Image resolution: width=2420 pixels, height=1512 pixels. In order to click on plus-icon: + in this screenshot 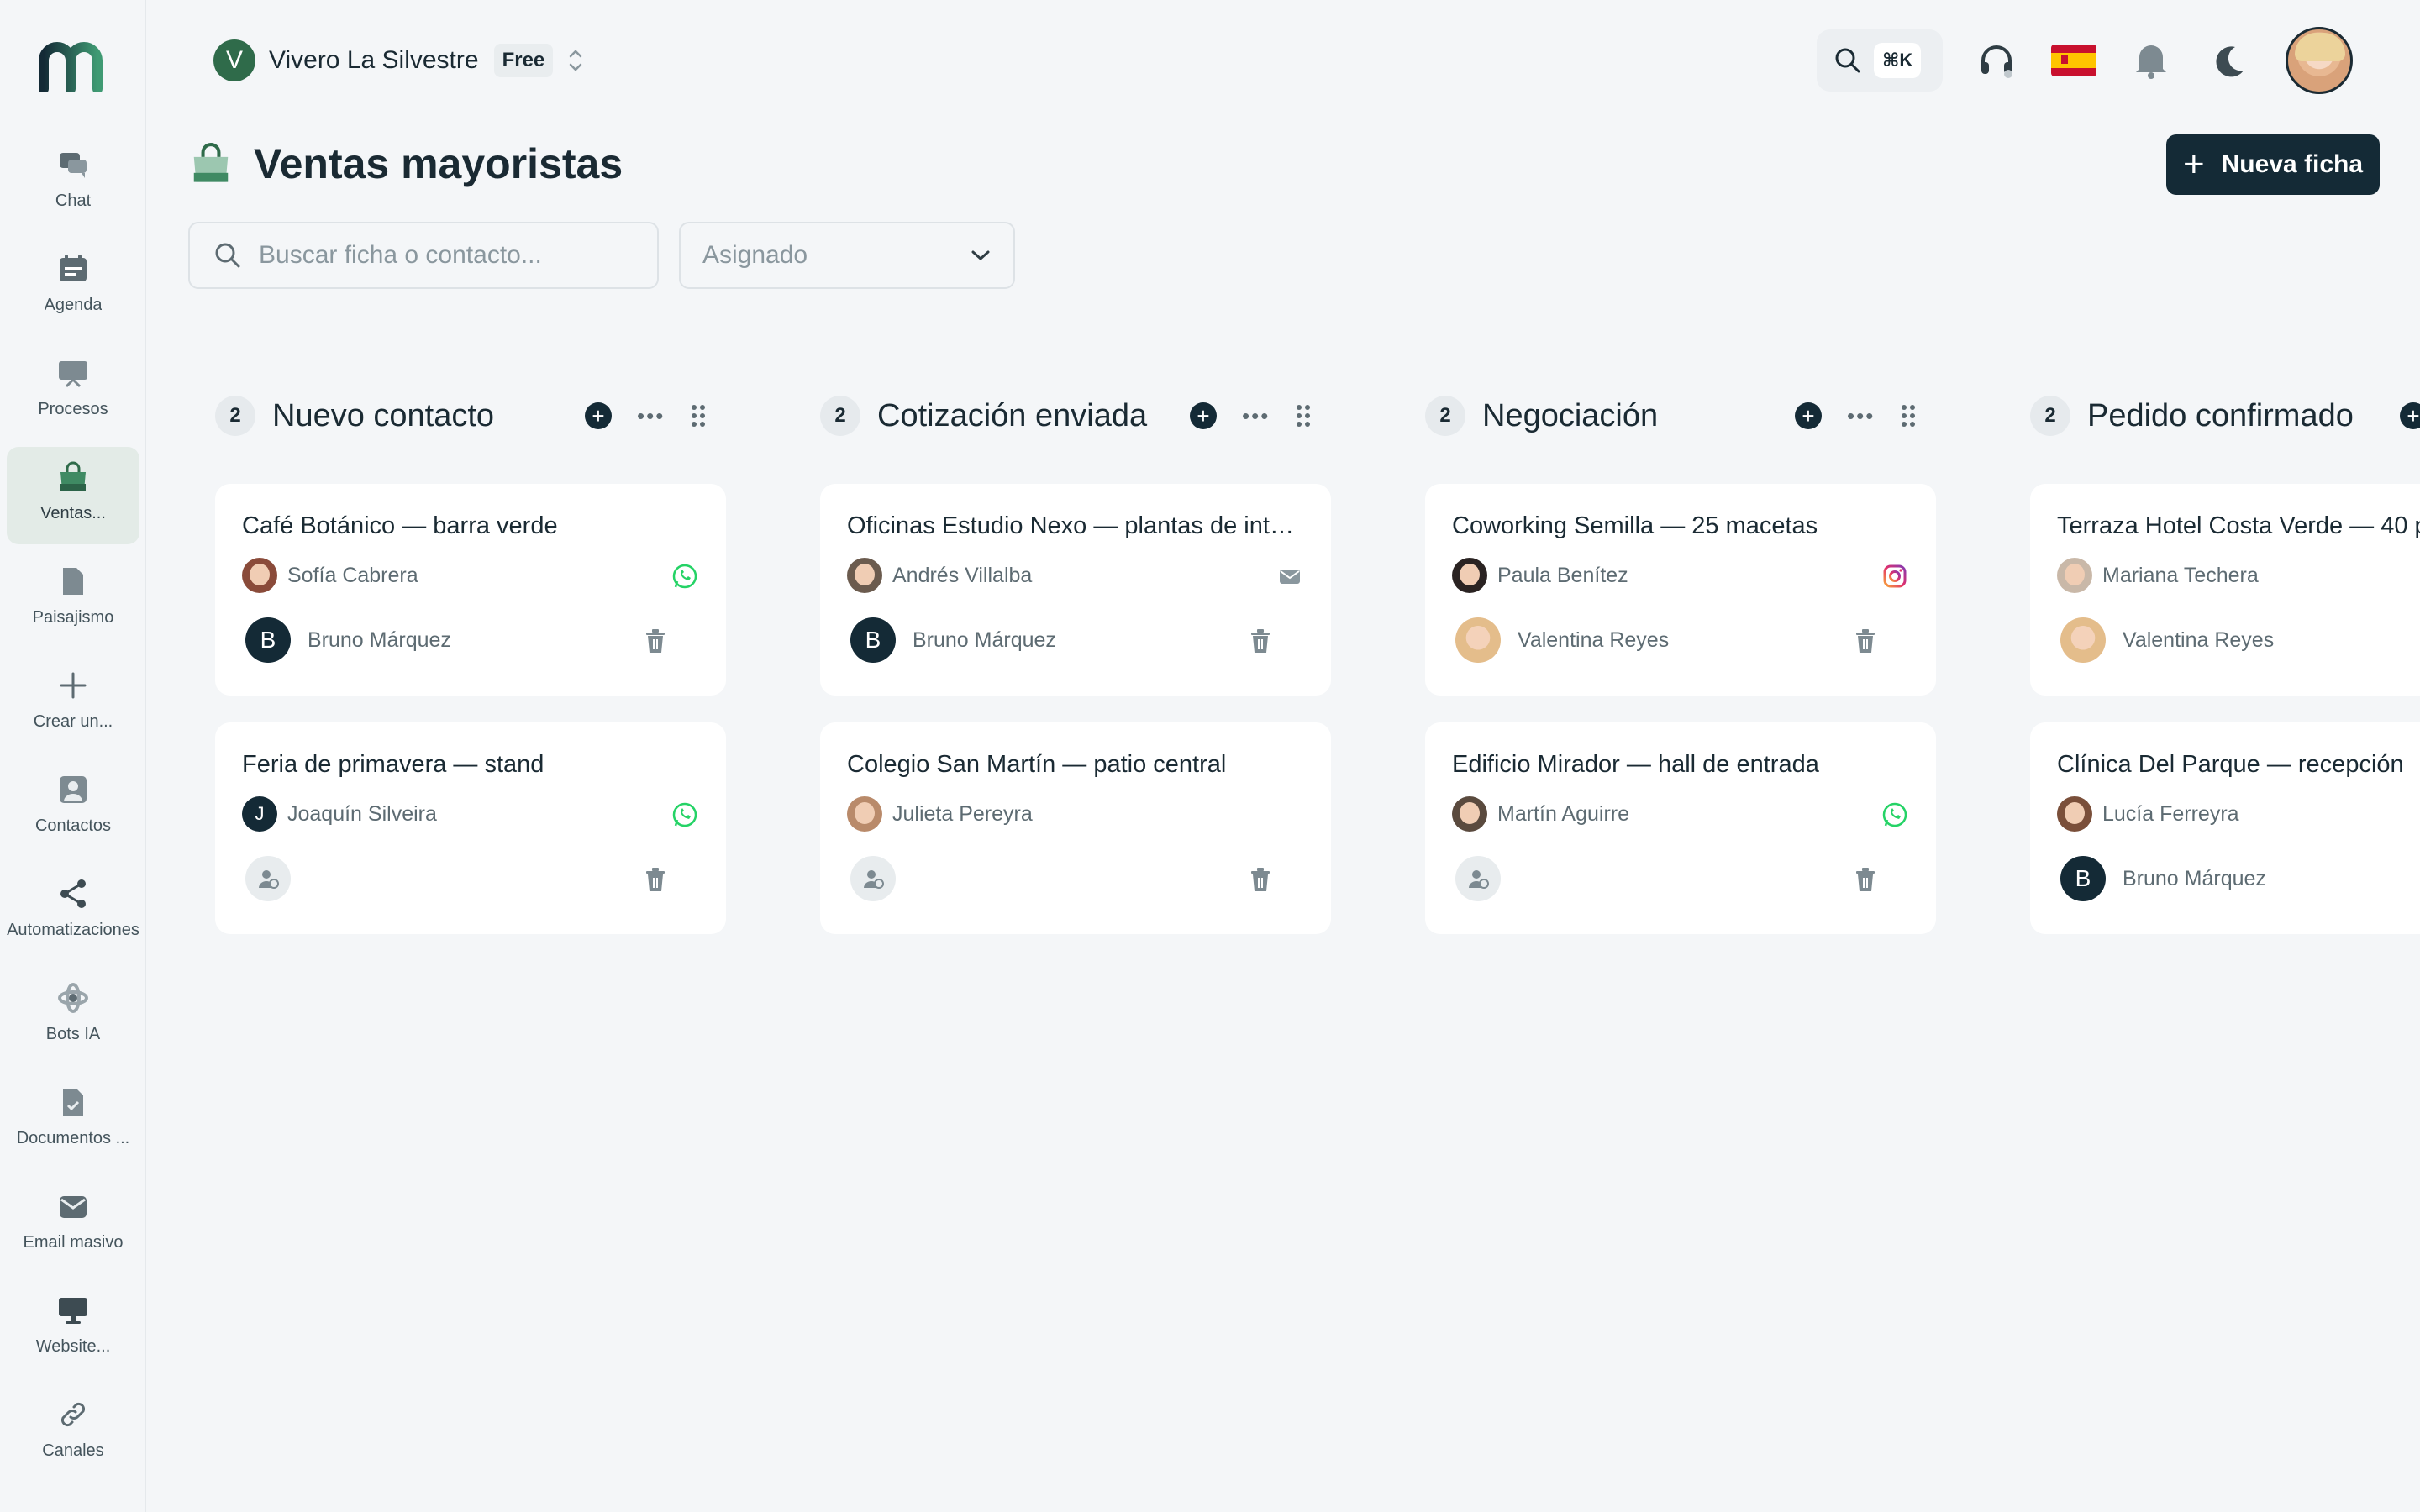, I will do `click(2193, 164)`.